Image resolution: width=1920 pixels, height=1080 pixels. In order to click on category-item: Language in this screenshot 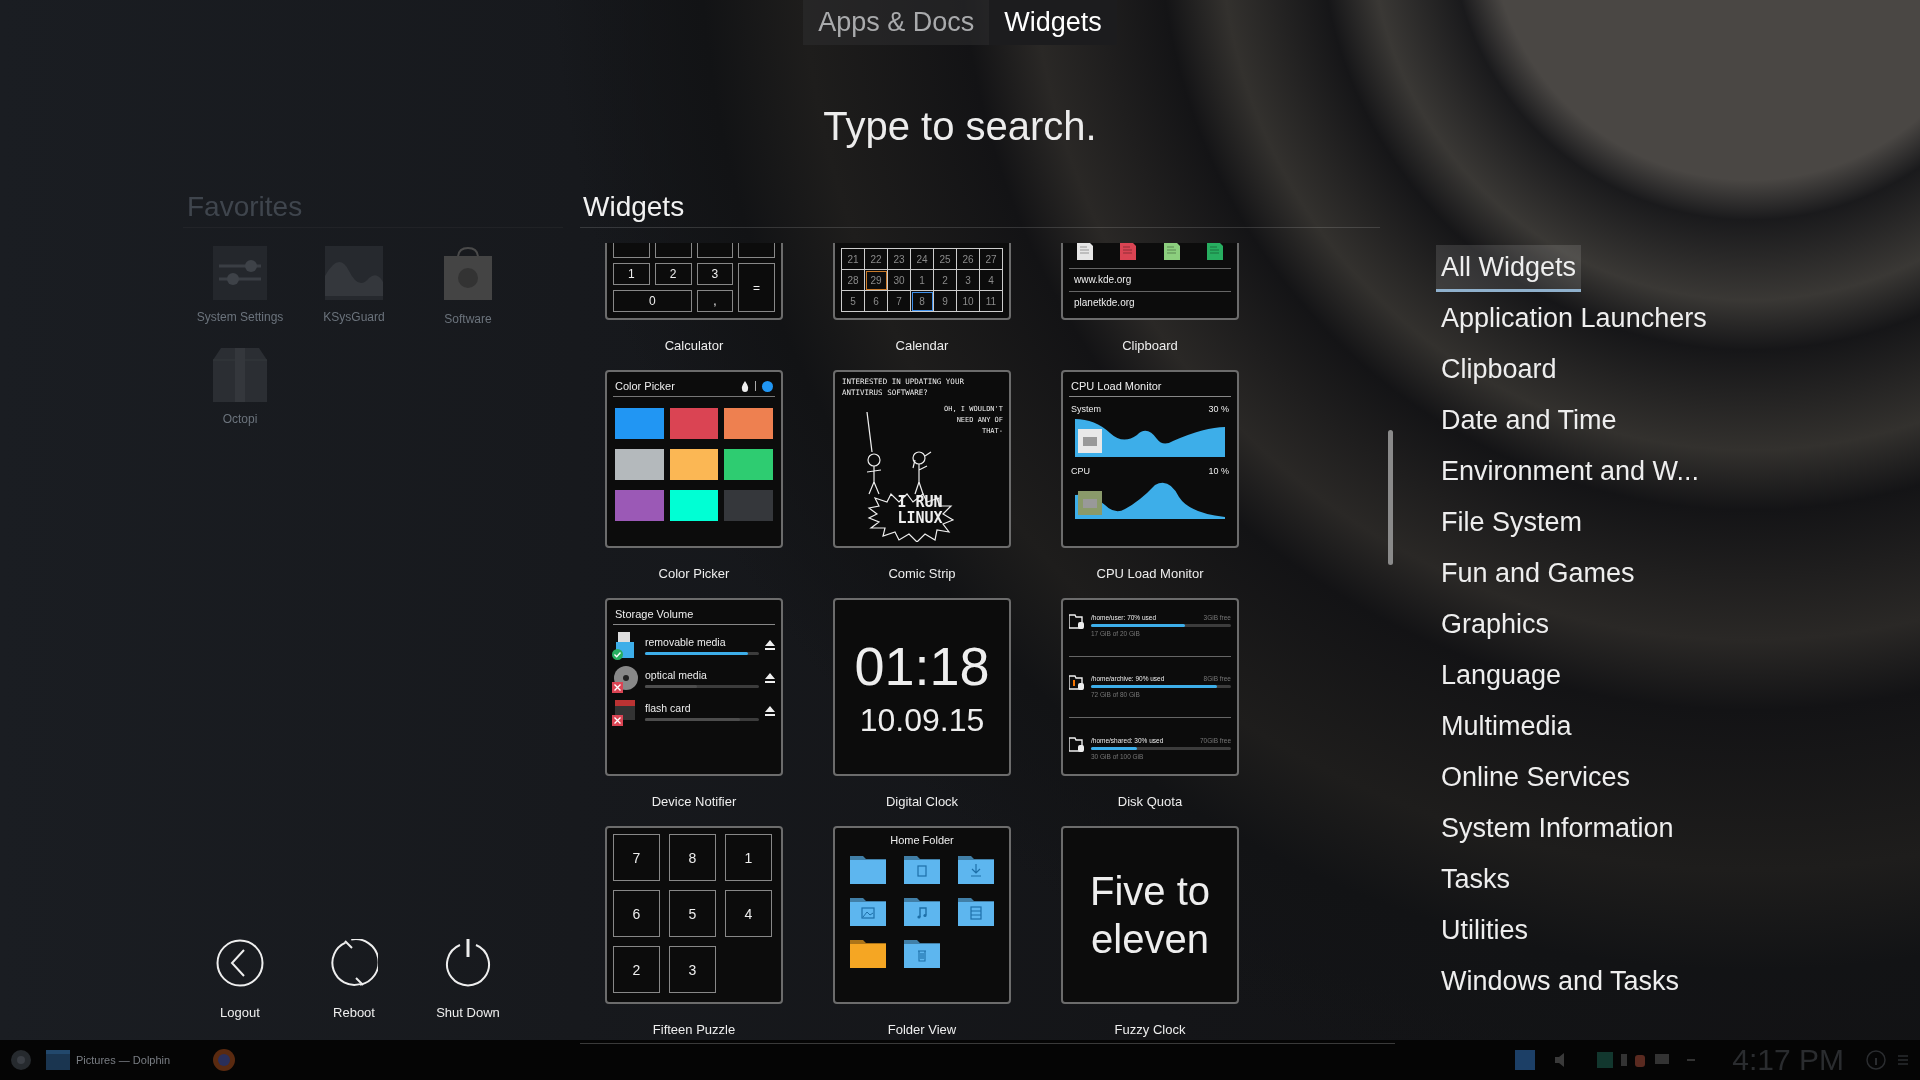, I will do `click(1501, 676)`.